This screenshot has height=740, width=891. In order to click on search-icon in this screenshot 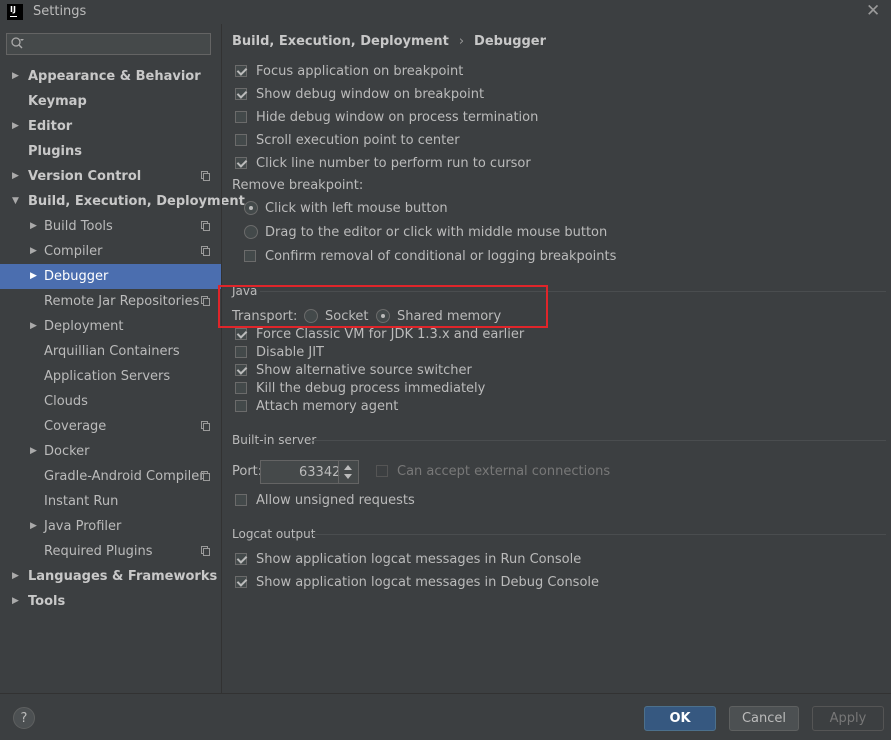, I will do `click(17, 43)`.